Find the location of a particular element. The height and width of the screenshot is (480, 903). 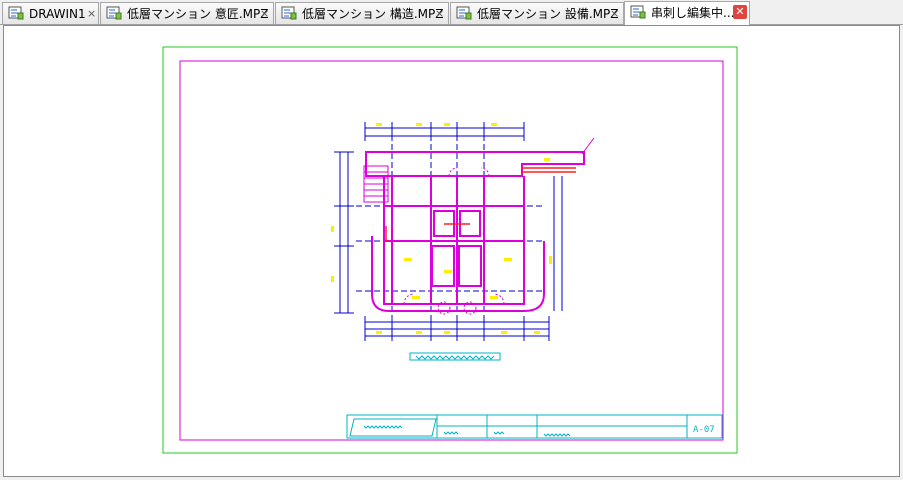

tab-structure-mpz: 低層マンション 構造.MPZ × is located at coordinates (362, 13).